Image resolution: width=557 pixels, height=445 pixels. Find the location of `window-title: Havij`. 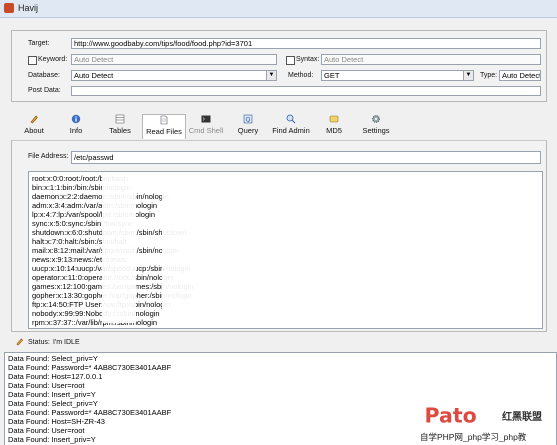

window-title: Havij is located at coordinates (28, 8).